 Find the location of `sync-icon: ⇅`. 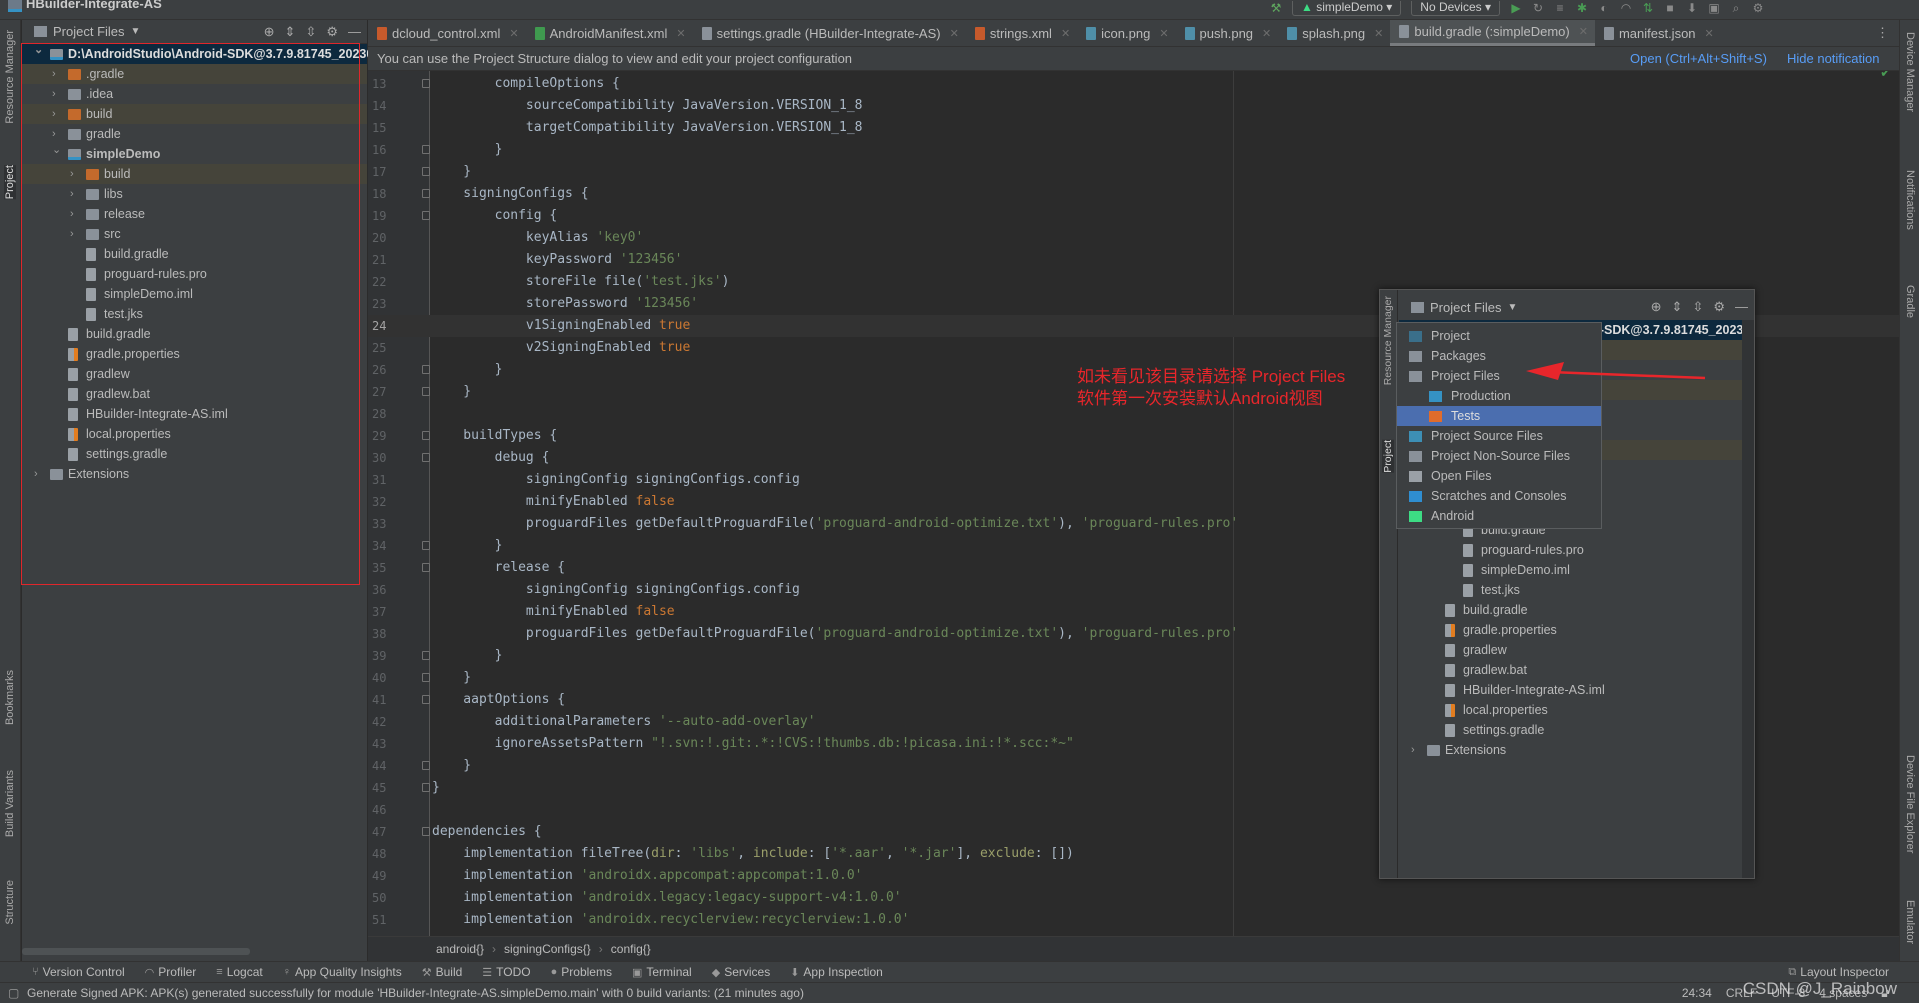

sync-icon: ⇅ is located at coordinates (1648, 8).